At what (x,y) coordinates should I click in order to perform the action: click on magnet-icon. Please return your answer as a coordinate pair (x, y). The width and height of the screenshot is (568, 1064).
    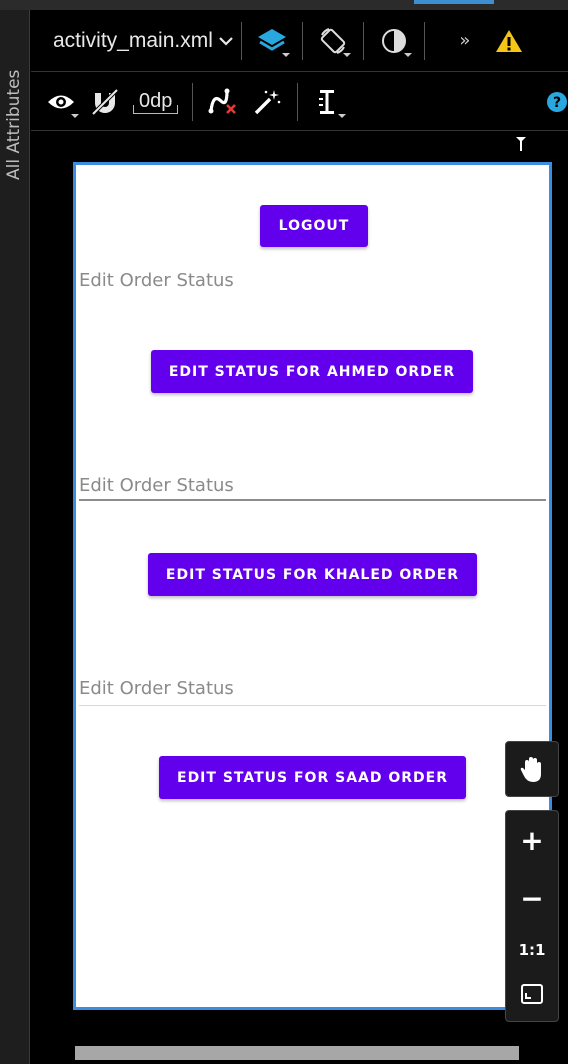
    Looking at the image, I should click on (105, 101).